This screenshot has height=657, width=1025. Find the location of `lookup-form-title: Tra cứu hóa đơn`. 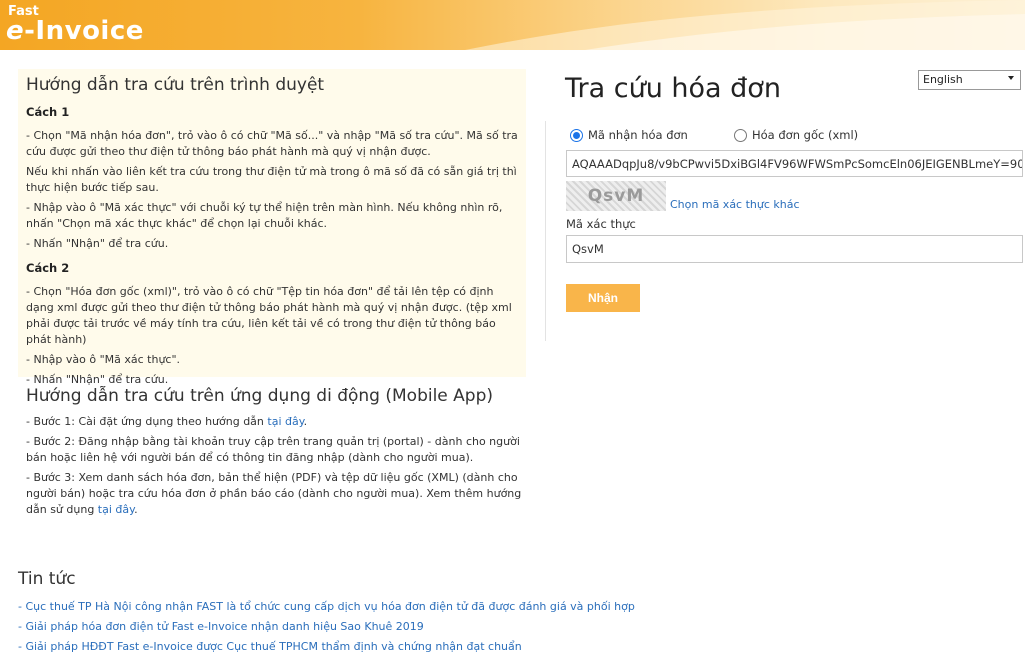

lookup-form-title: Tra cứu hóa đơn is located at coordinates (673, 88).